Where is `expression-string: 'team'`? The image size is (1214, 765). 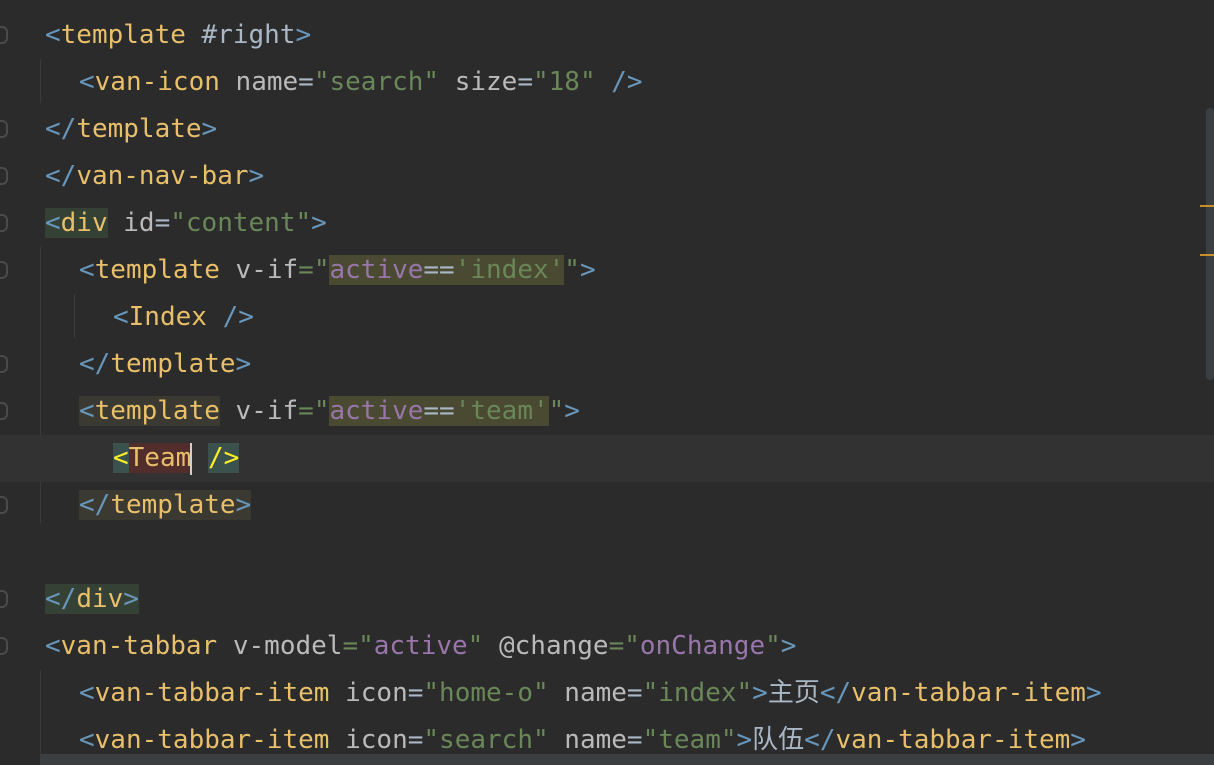 expression-string: 'team' is located at coordinates (501, 411).